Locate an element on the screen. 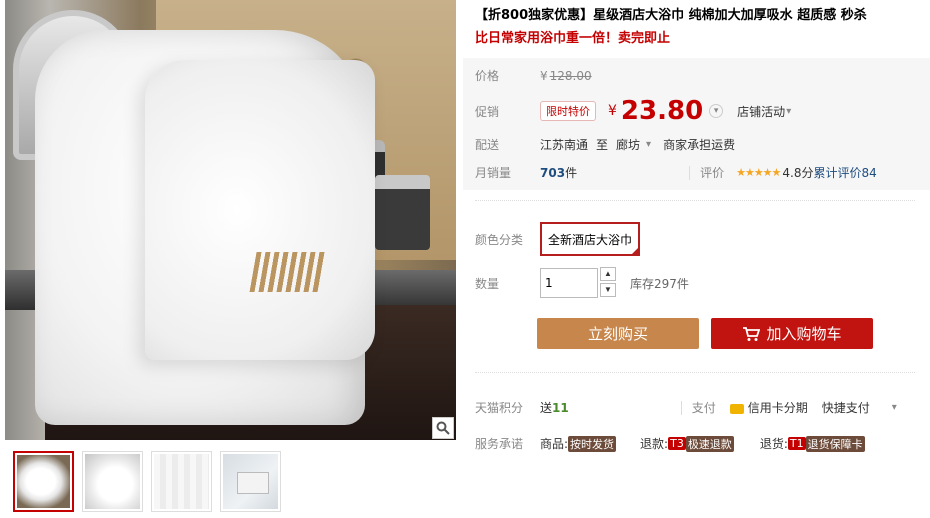 This screenshot has height=518, width=930. promo-badge: 限时特价 is located at coordinates (568, 111).